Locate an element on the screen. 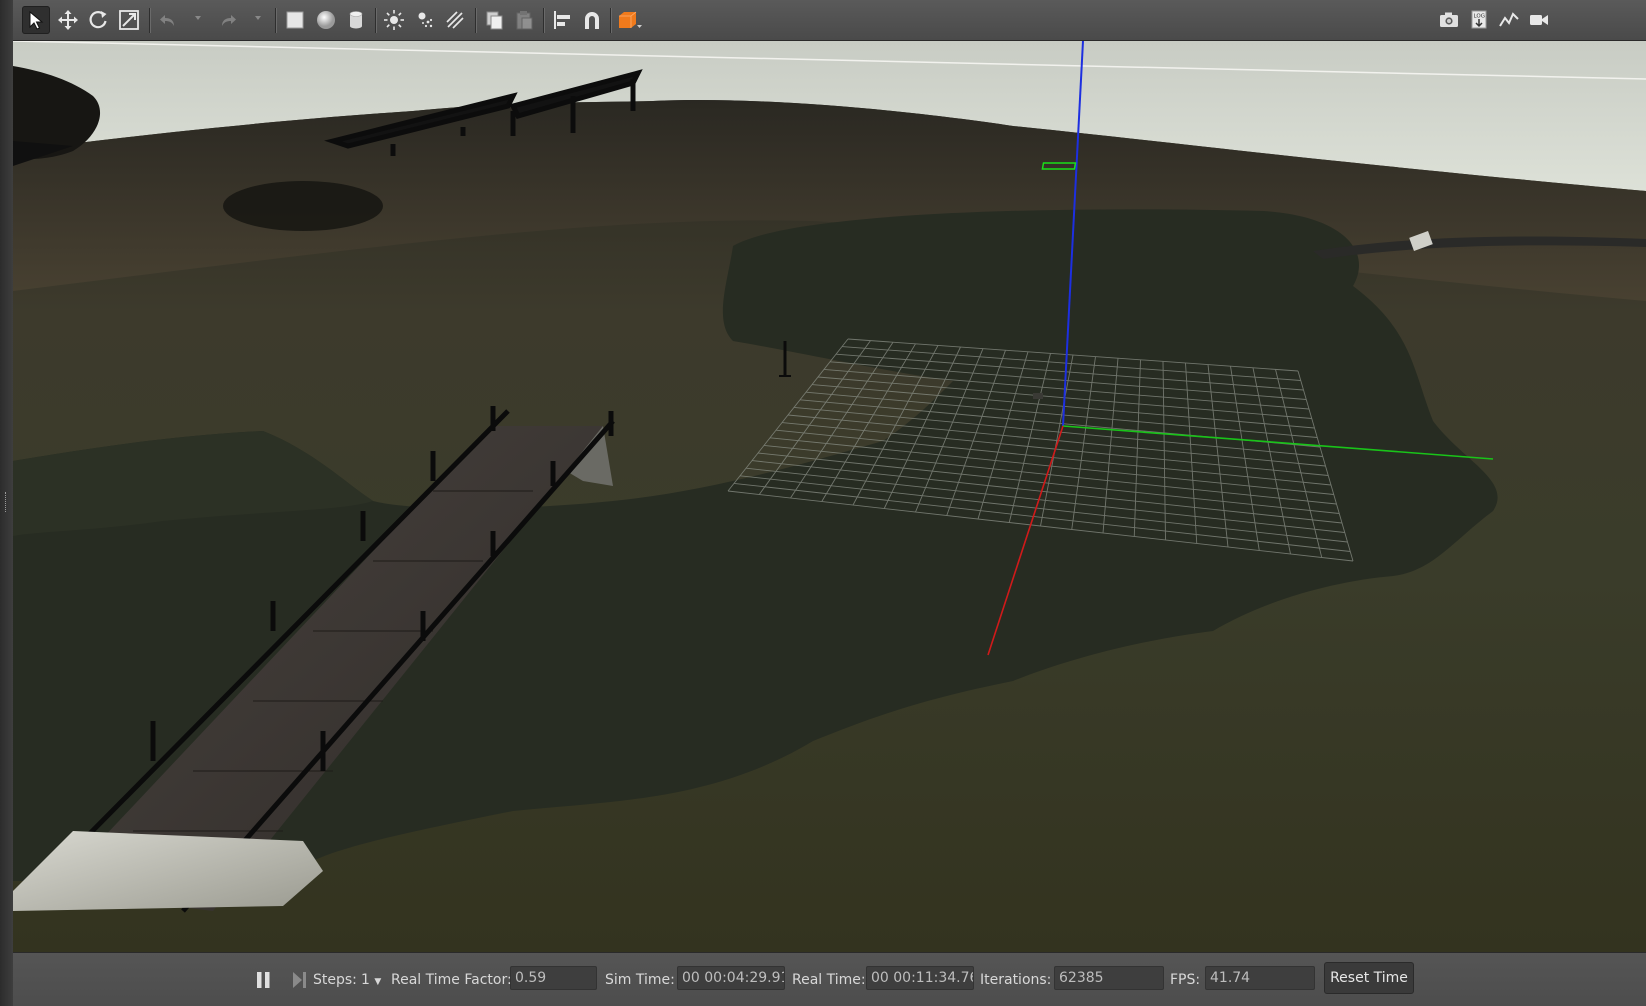 This screenshot has height=1006, width=1646. box-icon is located at coordinates (295, 20).